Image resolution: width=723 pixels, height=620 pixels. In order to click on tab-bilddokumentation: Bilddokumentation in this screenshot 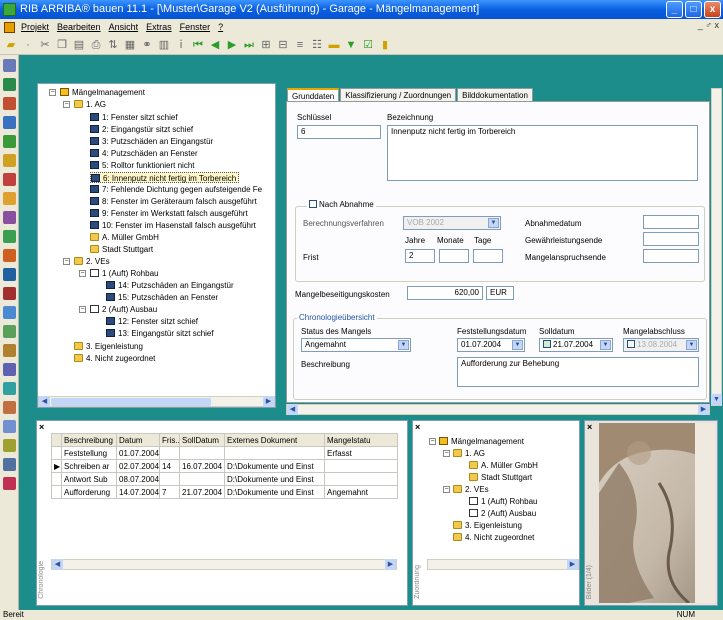, I will do `click(495, 95)`.